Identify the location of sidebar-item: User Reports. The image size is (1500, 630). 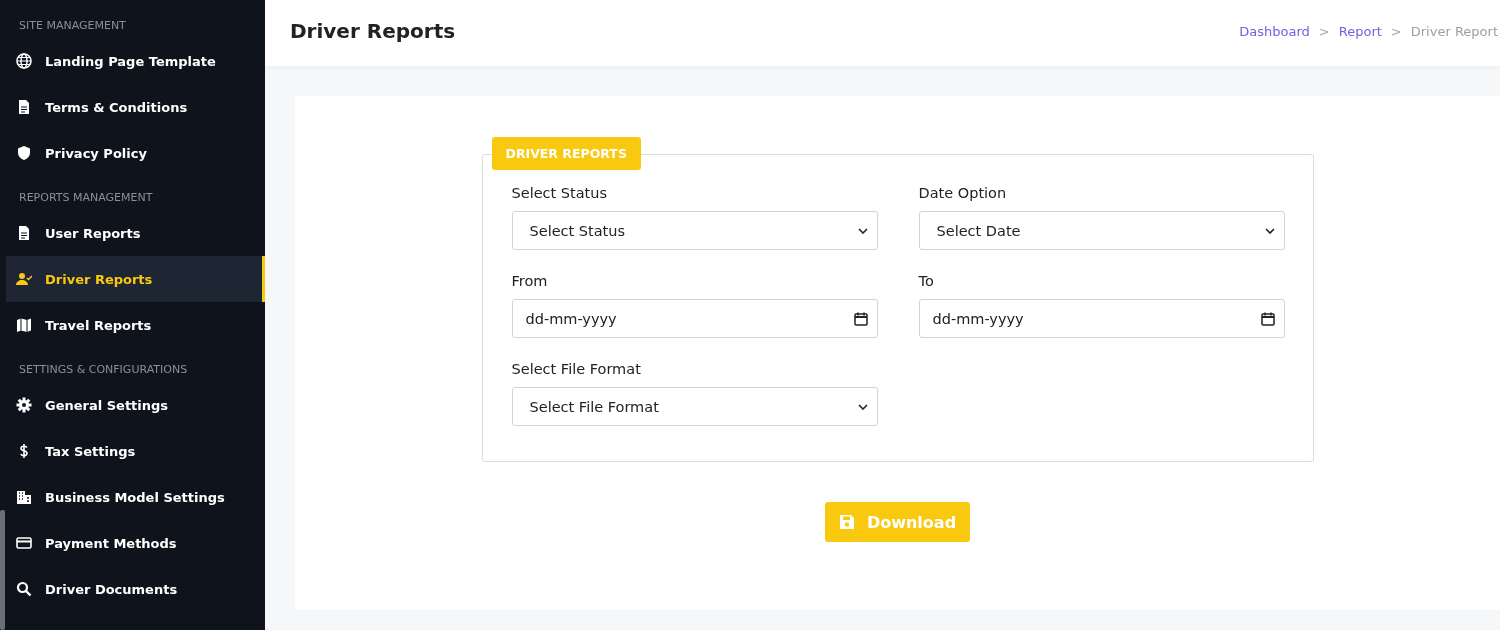
(135, 233).